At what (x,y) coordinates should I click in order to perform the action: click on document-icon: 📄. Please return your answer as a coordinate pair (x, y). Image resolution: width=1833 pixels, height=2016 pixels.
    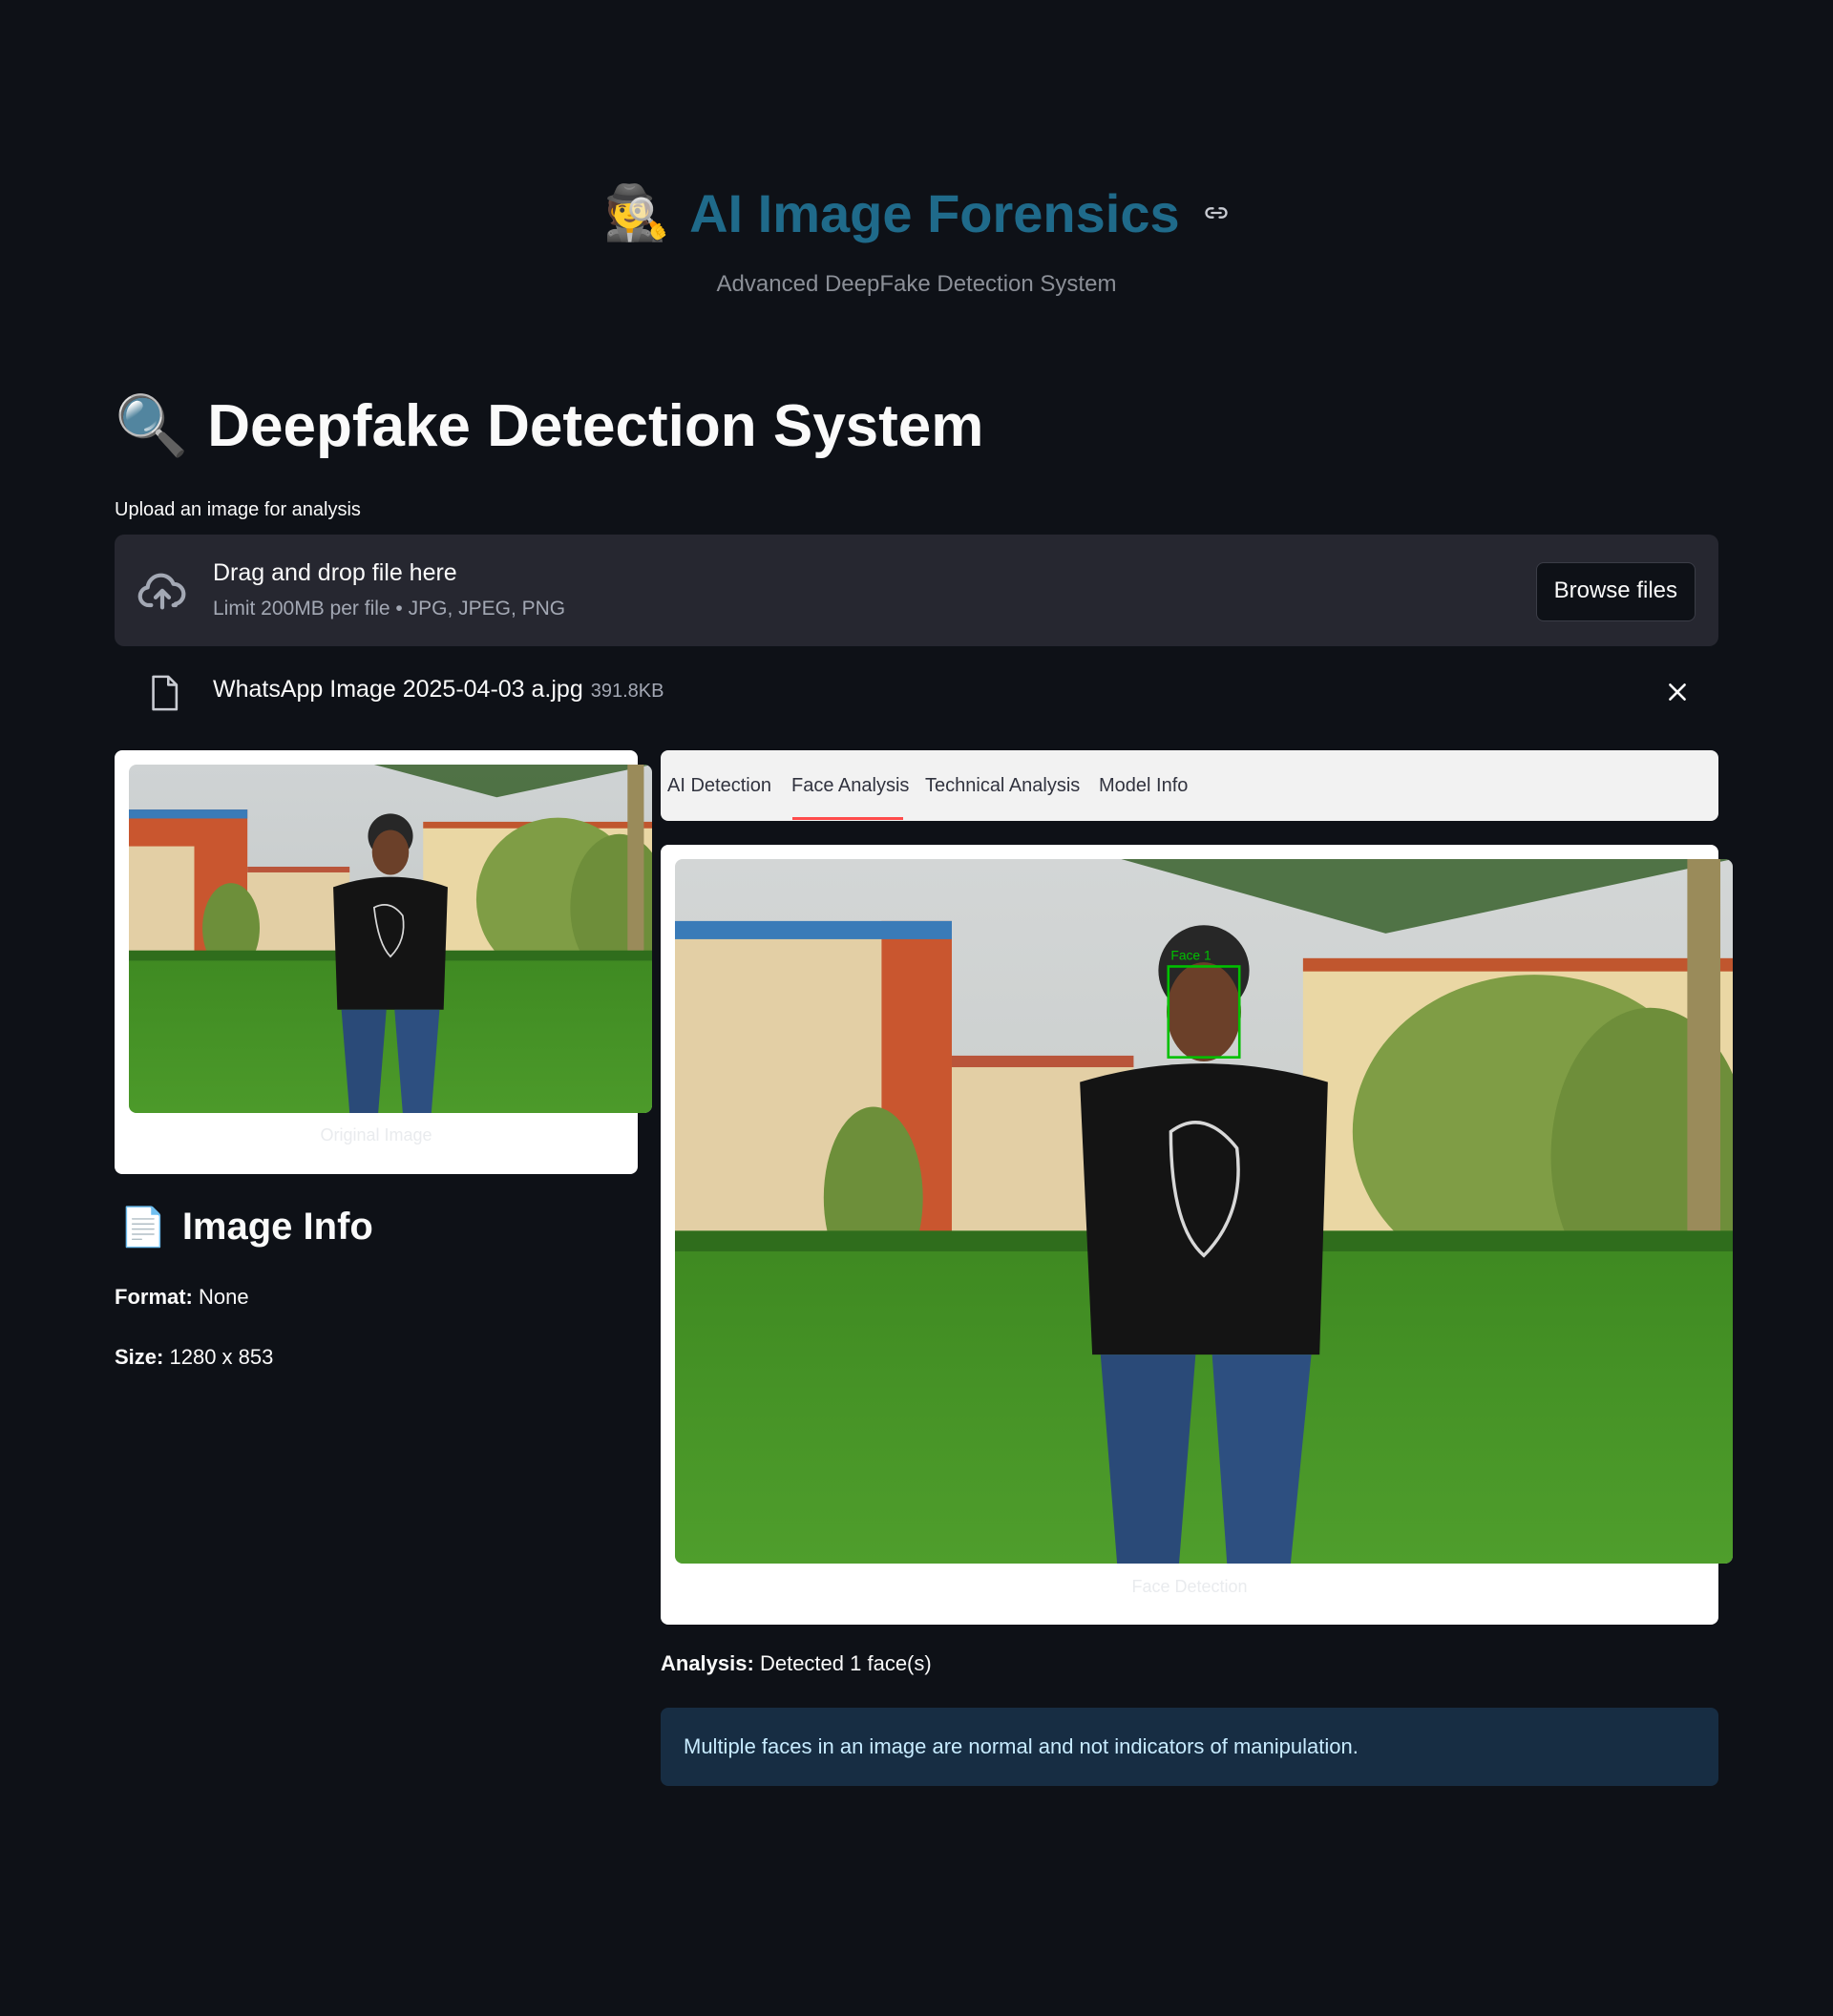
    Looking at the image, I should click on (143, 1228).